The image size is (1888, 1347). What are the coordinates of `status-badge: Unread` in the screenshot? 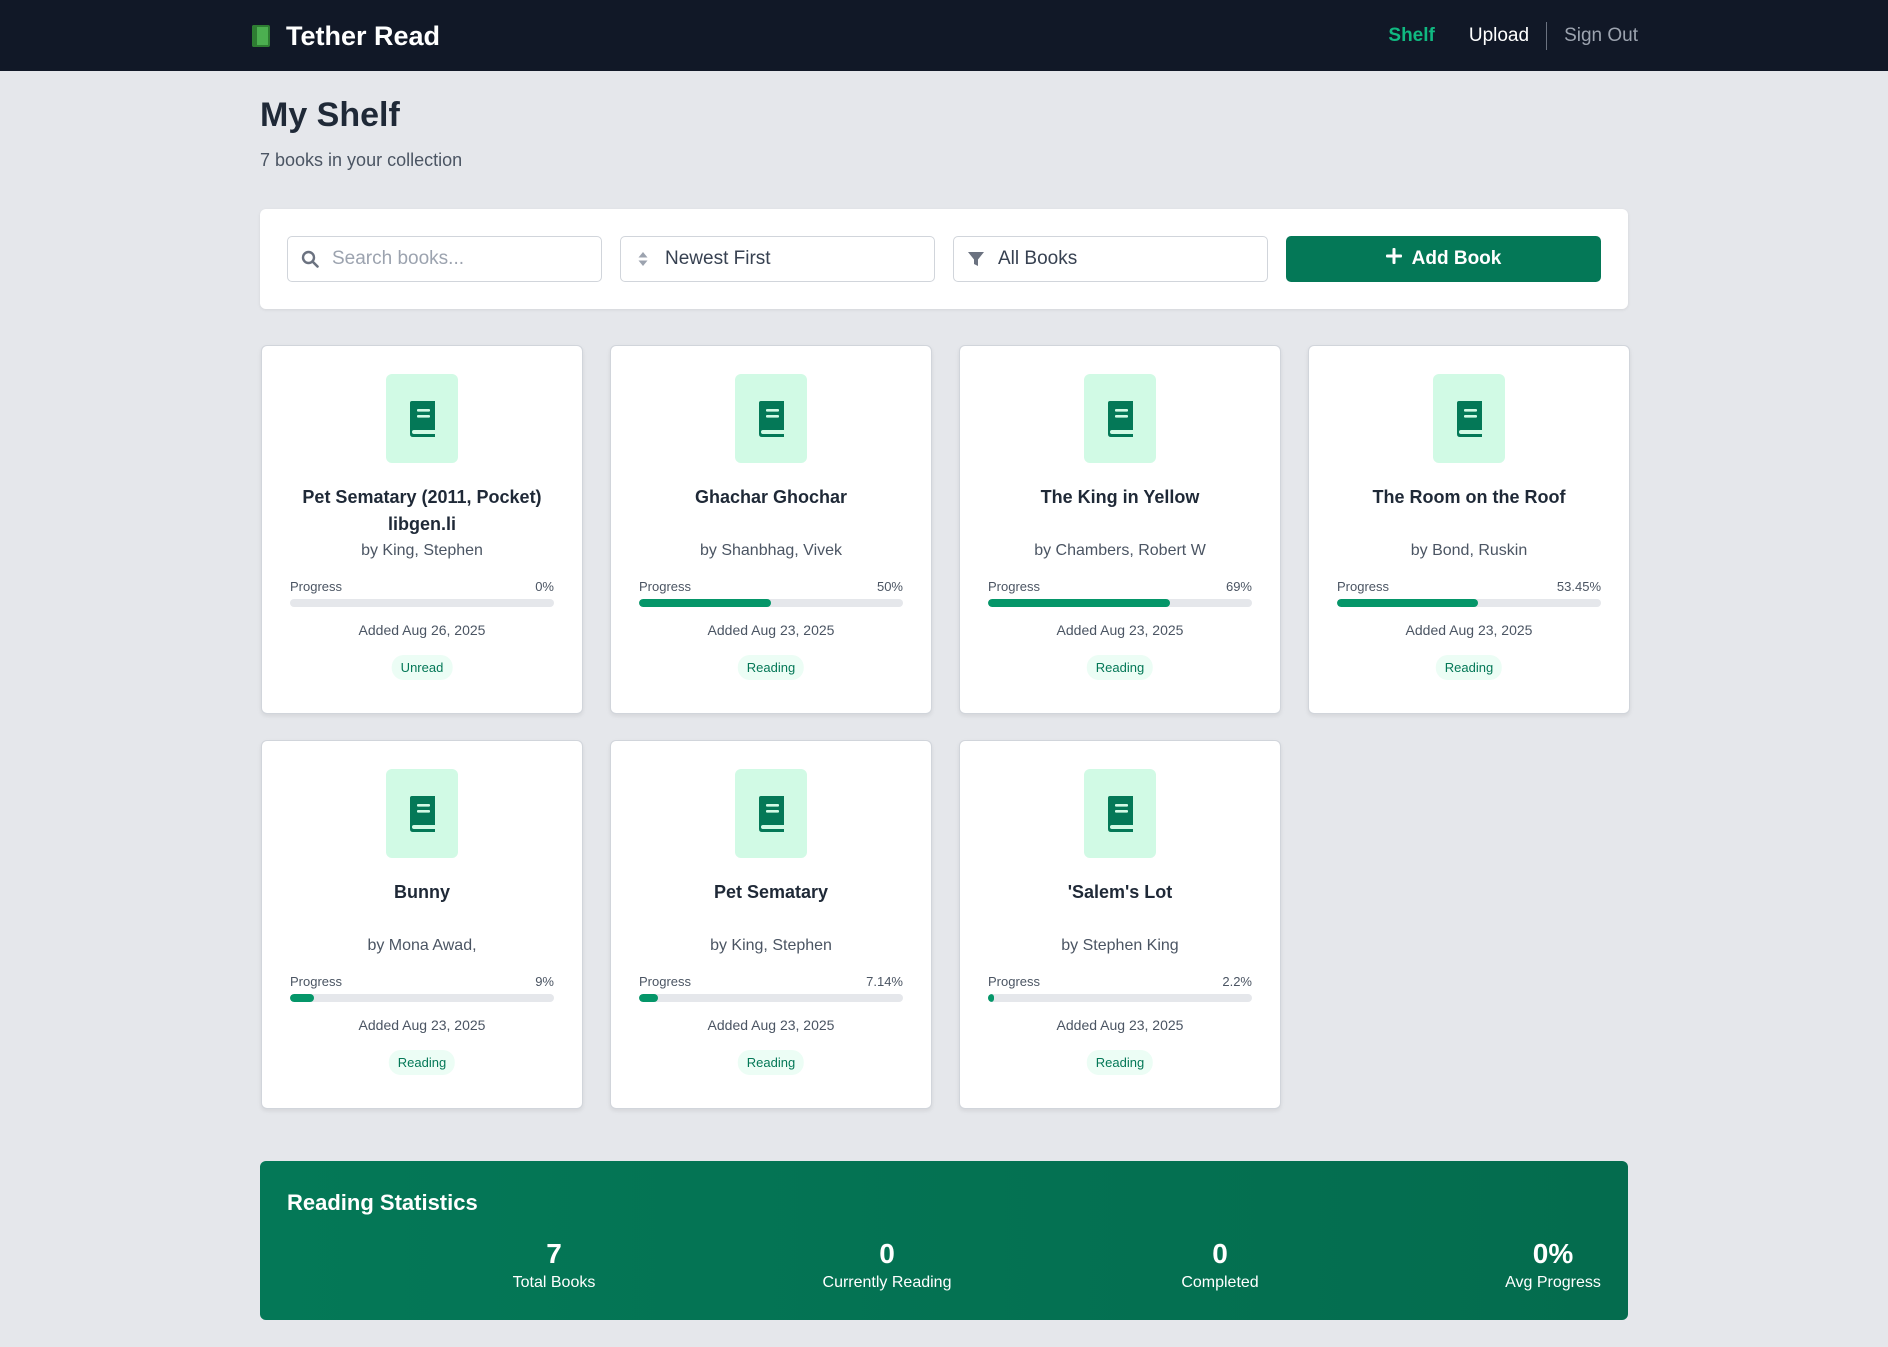 It's located at (422, 667).